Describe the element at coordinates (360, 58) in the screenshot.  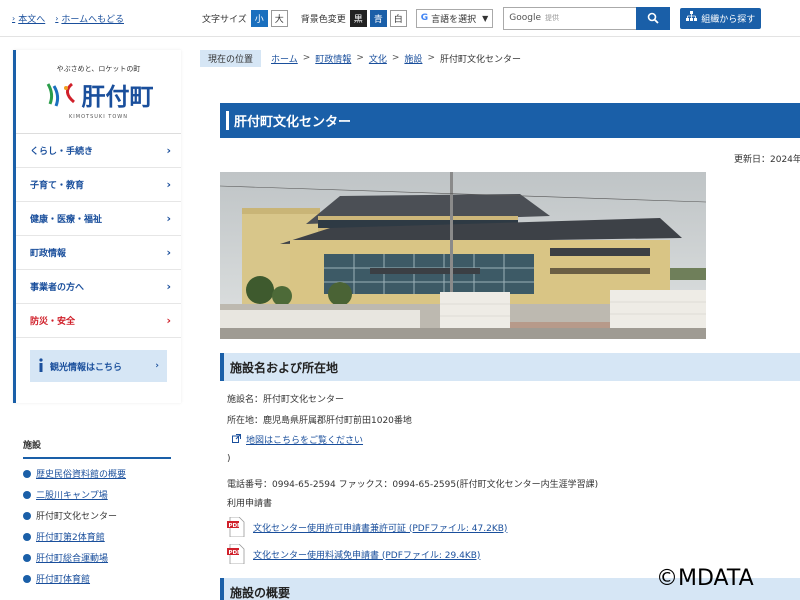
I see `breadcrumb: 現在の位置 ホーム > 町政情報 > 文化 > 施設 > 肝付町文化センター` at that location.